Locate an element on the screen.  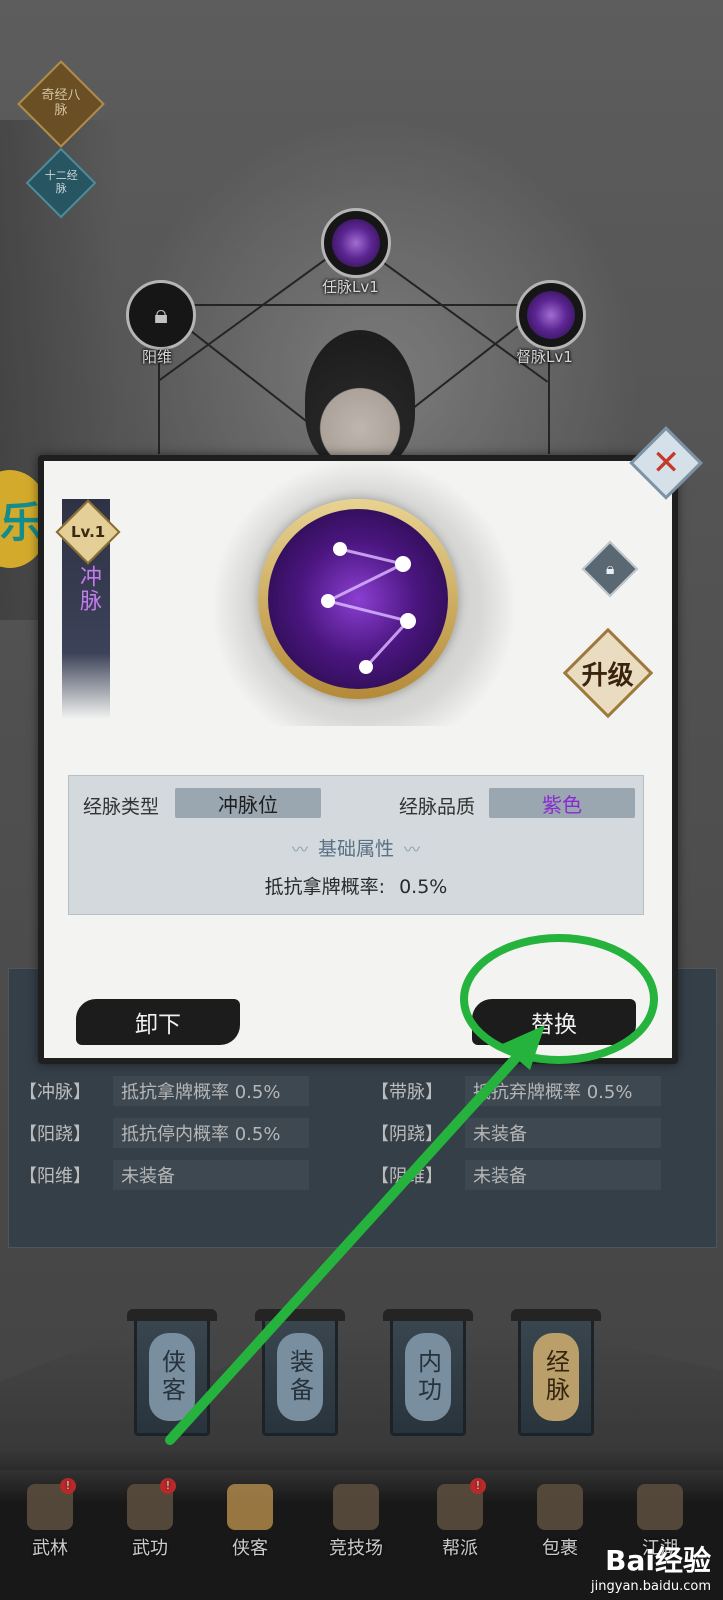
annotation-arrow-icon is located at coordinates (355, 1235).